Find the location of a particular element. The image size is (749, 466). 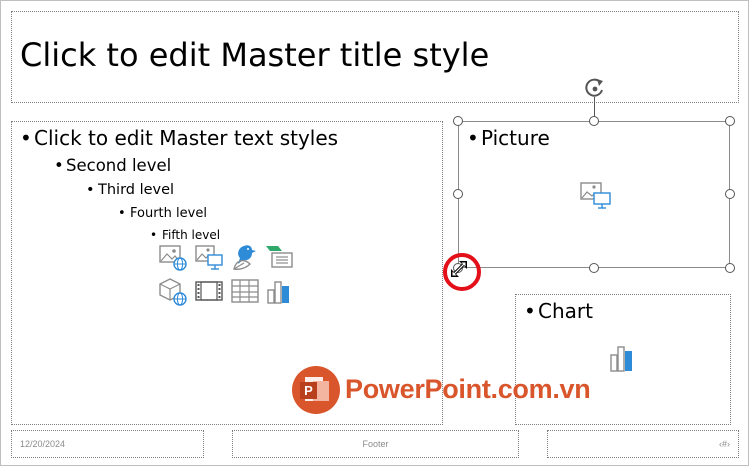

diagonal-resize-cursor-icon is located at coordinates (459, 269).